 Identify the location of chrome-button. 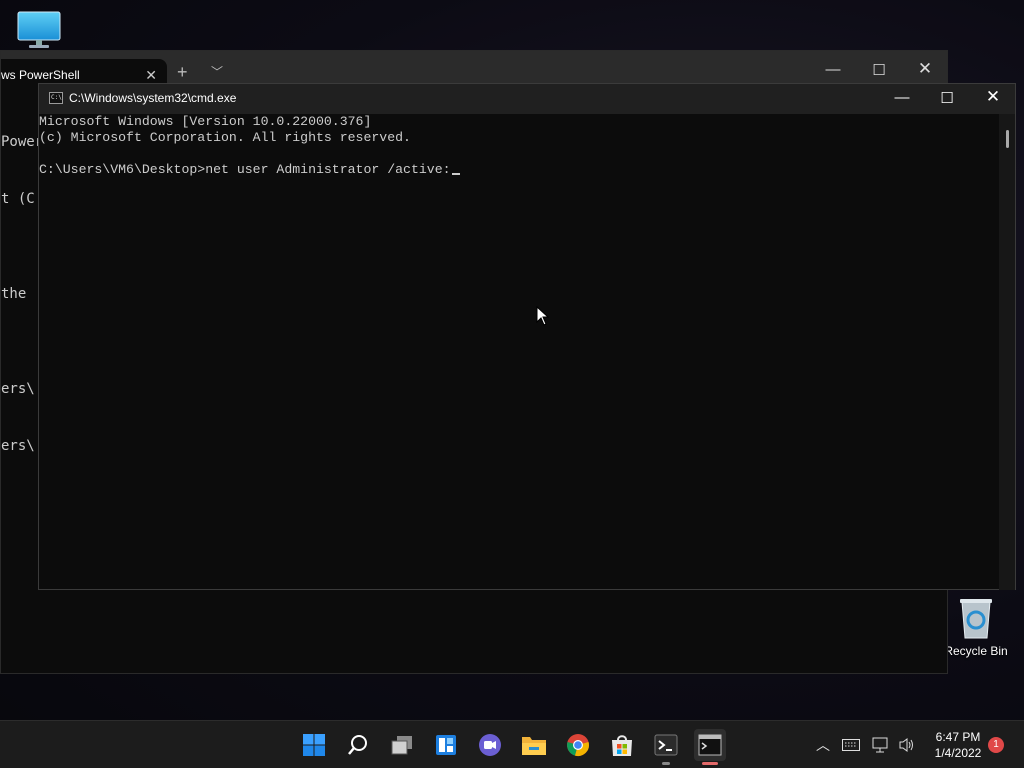
(578, 745).